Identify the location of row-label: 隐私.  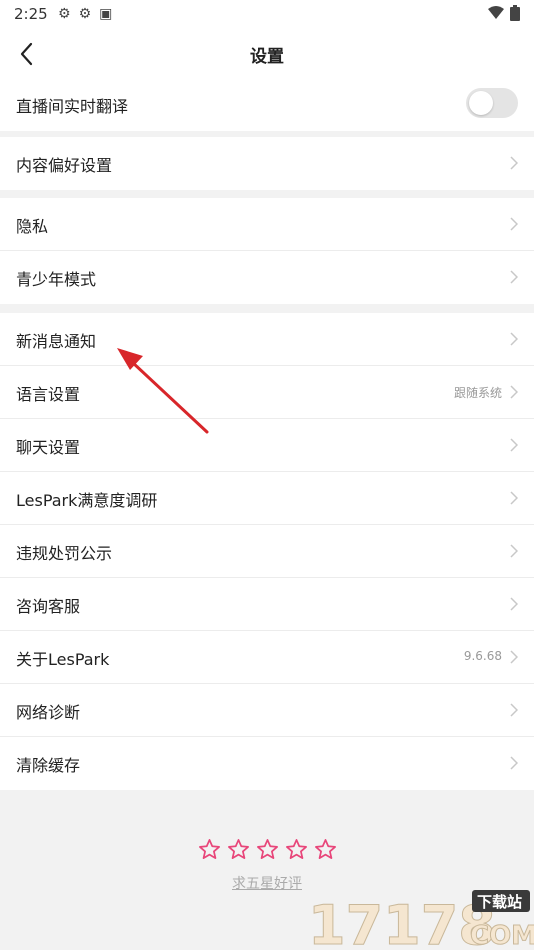
(32, 226).